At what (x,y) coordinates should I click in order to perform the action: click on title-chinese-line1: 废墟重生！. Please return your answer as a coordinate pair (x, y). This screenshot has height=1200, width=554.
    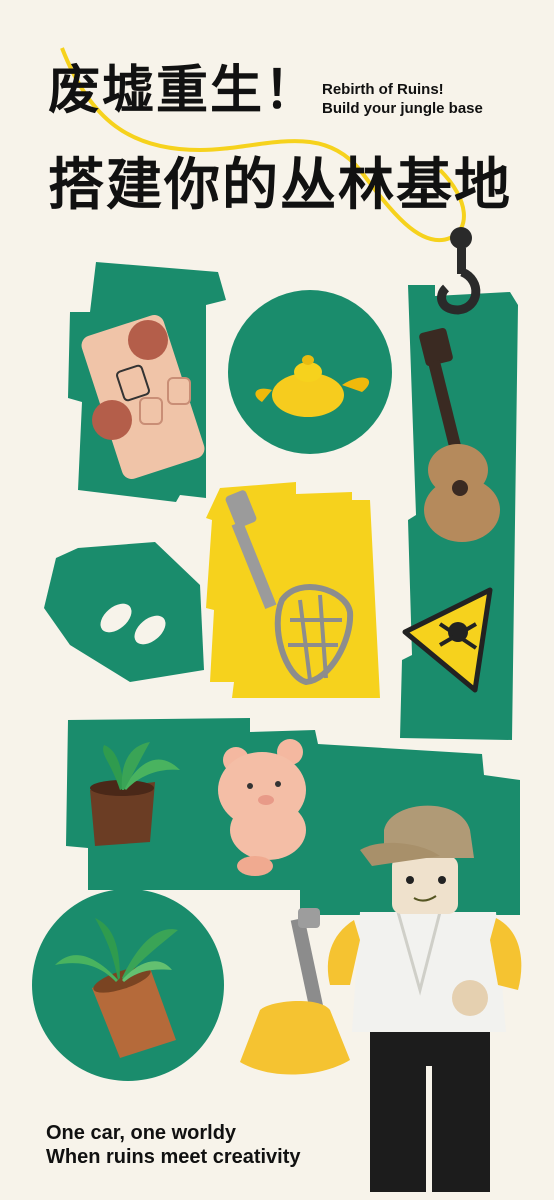
    Looking at the image, I should click on (183, 91).